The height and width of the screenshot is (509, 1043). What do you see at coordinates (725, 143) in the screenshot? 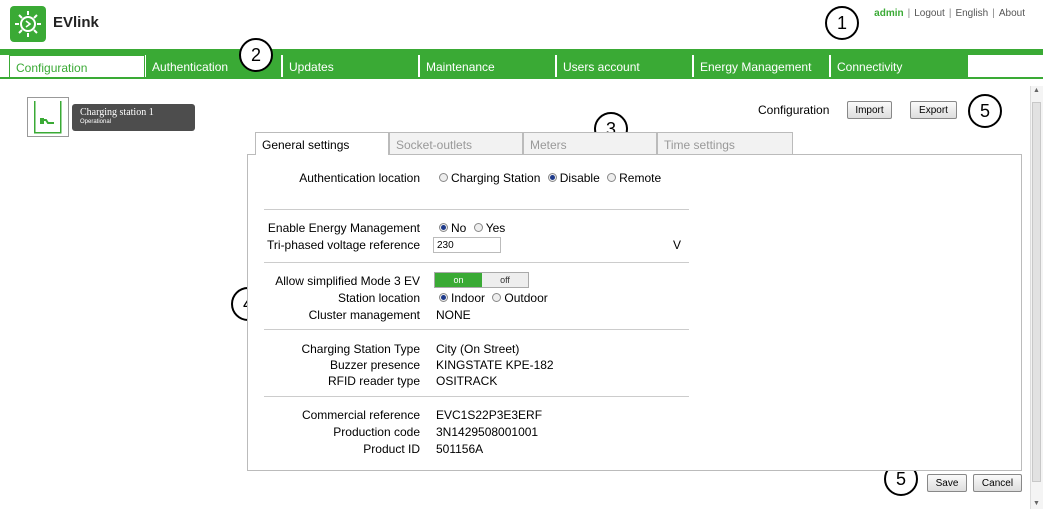
I see `subtab-time-settings: Time settings` at bounding box center [725, 143].